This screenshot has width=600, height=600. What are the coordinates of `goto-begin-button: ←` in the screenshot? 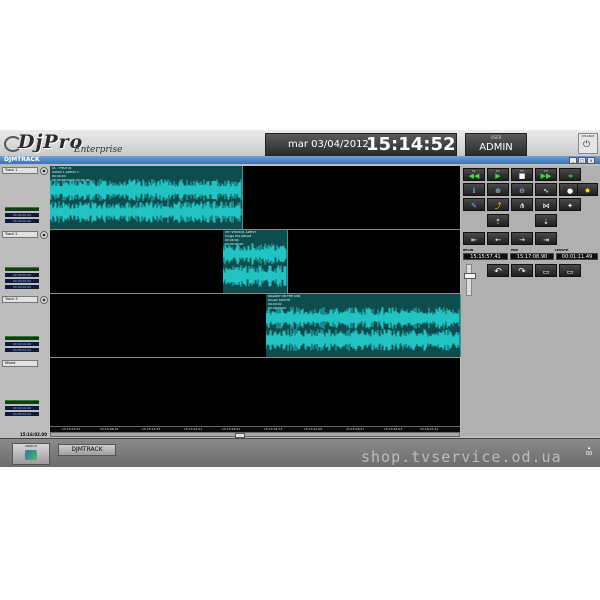 It's located at (498, 238).